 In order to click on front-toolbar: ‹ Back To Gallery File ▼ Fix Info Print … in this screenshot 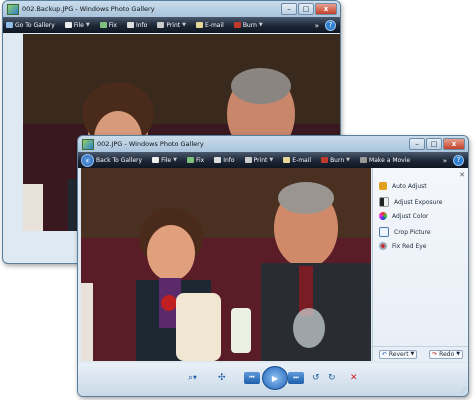, I will do `click(273, 160)`.